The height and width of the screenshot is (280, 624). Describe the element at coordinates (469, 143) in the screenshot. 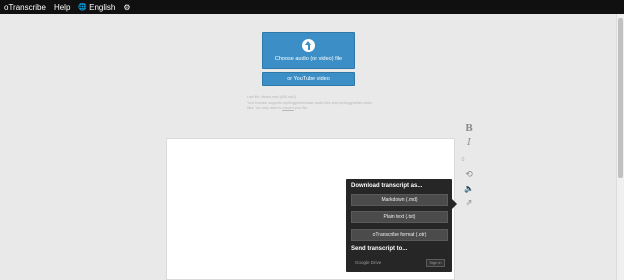

I see `italic-button: I` at that location.